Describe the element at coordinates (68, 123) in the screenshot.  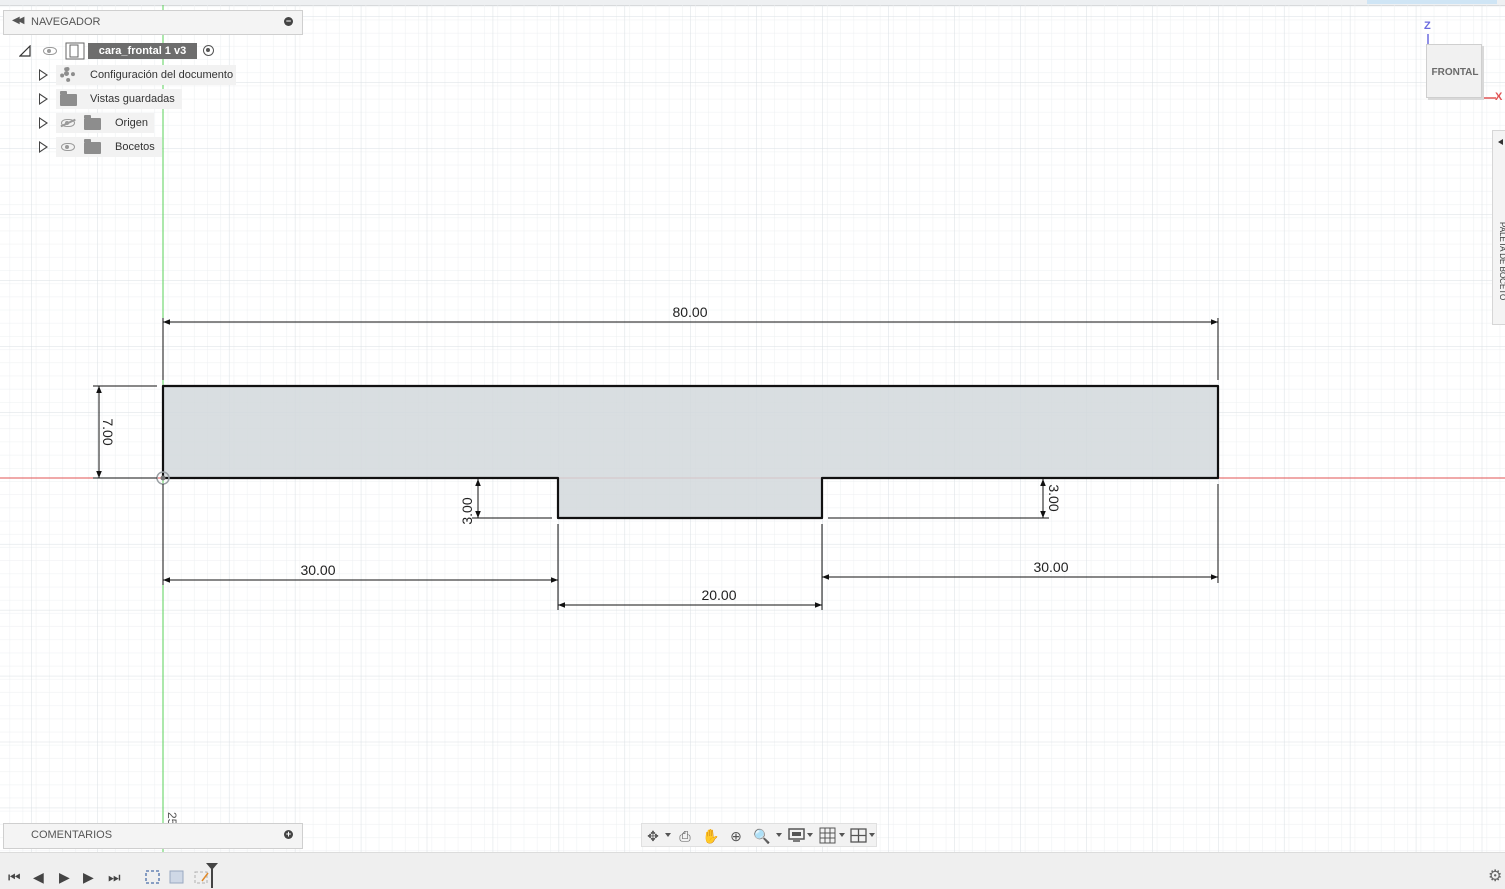
I see `eye-hidden-icon` at that location.